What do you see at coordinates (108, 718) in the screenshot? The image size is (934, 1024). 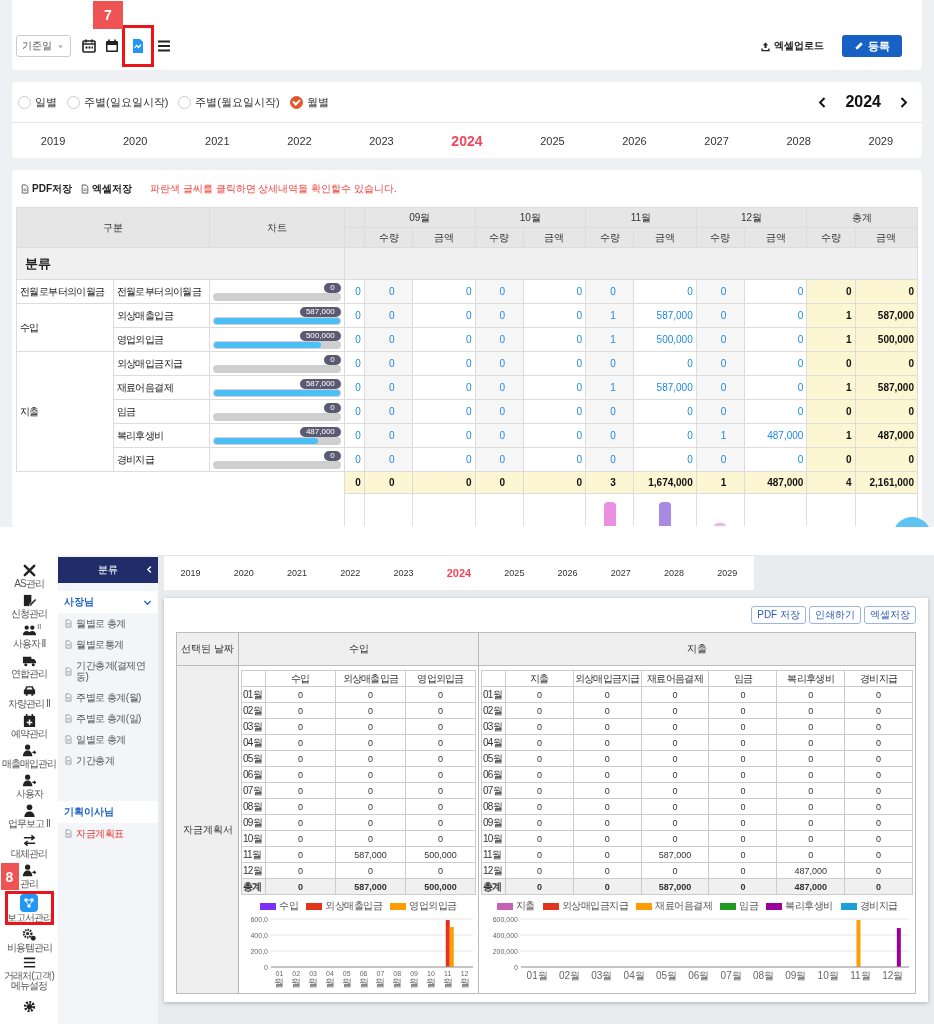 I see `sidebar-item: 주별로 총계(일)` at bounding box center [108, 718].